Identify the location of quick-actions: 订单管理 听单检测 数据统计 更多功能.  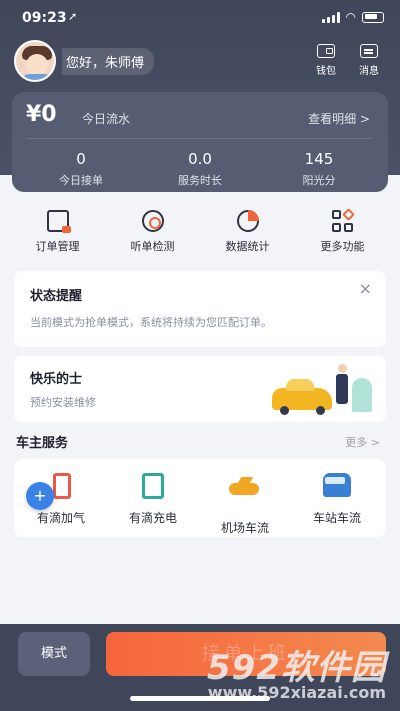
(200, 231).